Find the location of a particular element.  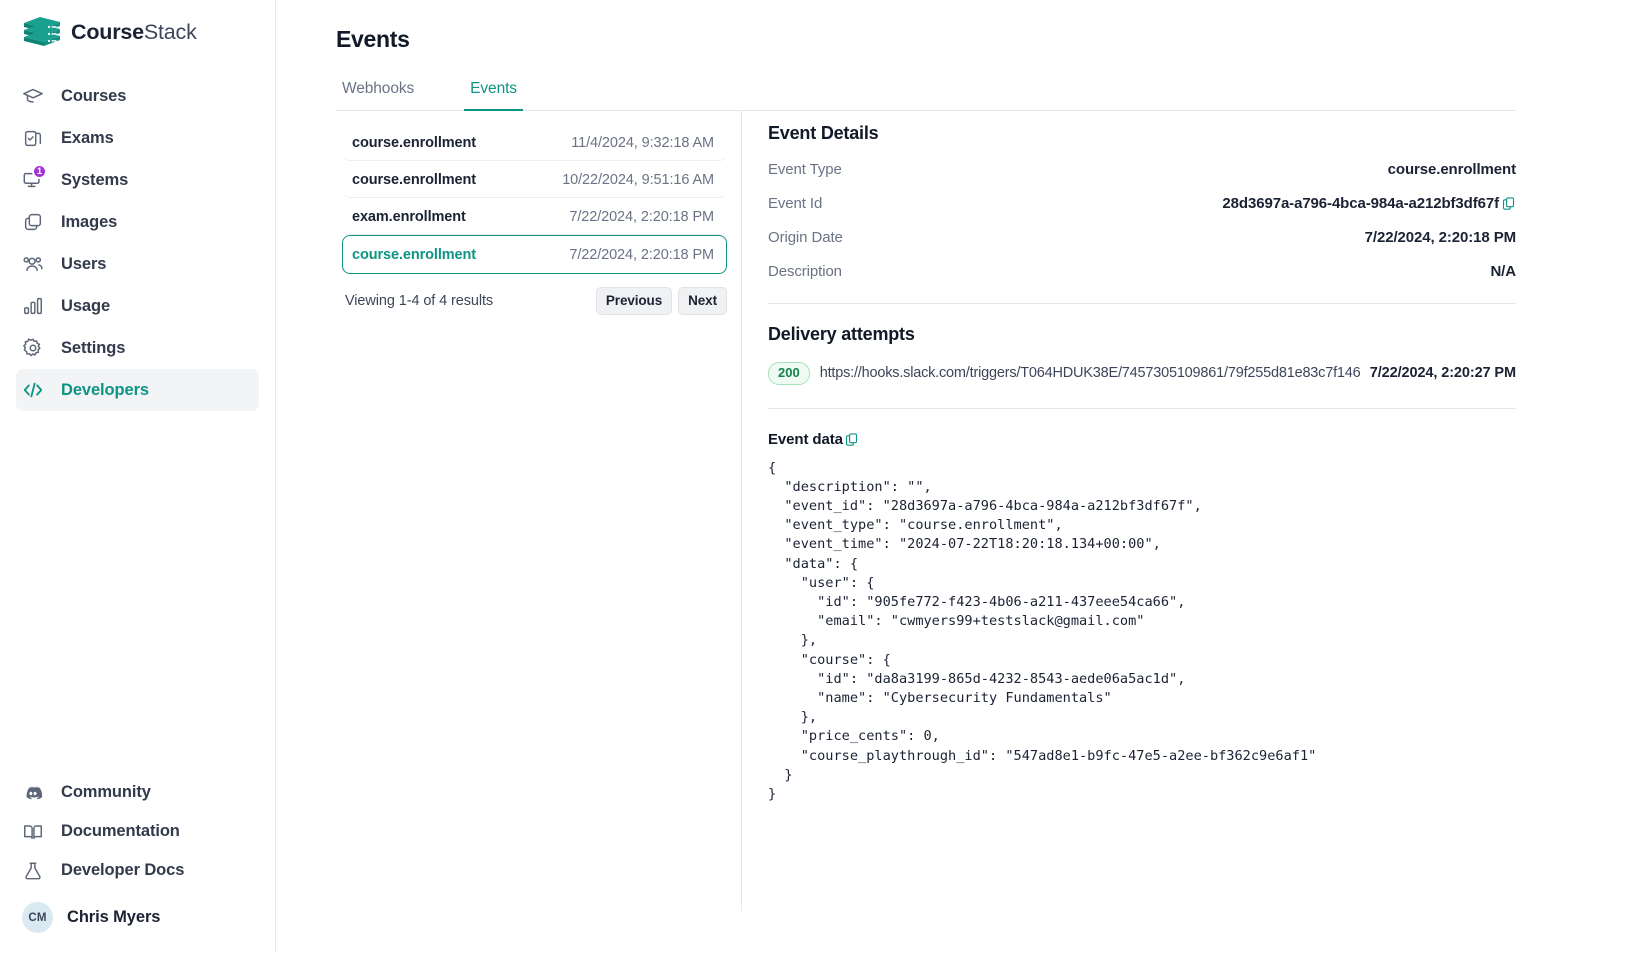

field-origin-date: Origin Date 7/22/2024, 2:20:18 PM is located at coordinates (1142, 237).